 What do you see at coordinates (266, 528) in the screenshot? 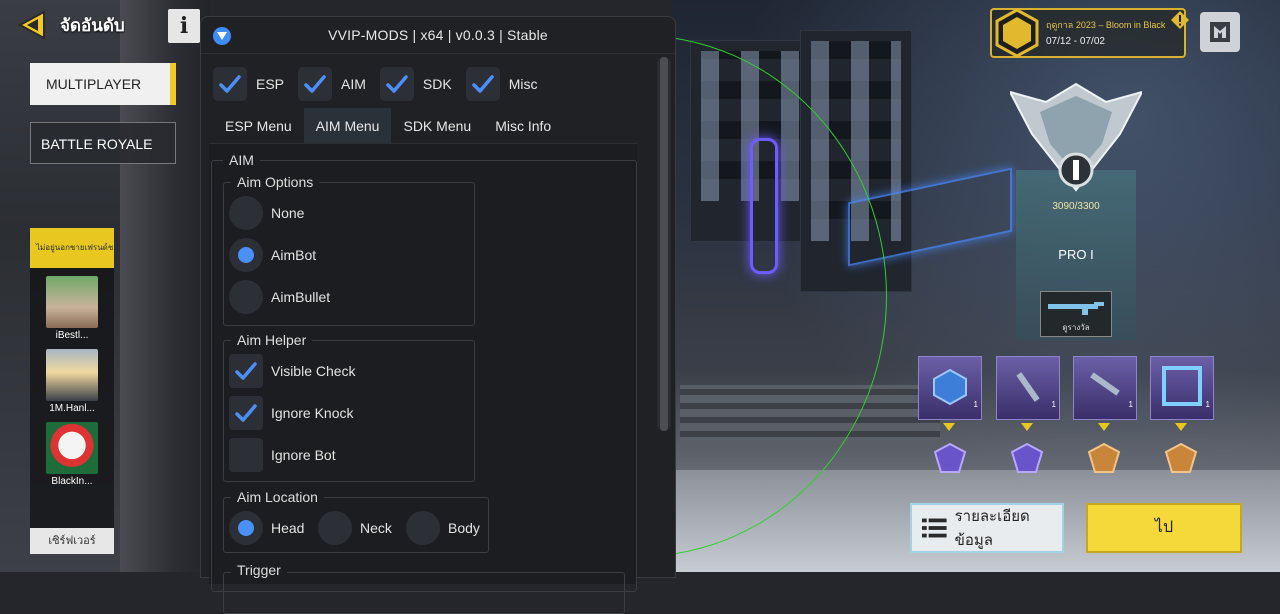
I see `aim-location-head: Head` at bounding box center [266, 528].